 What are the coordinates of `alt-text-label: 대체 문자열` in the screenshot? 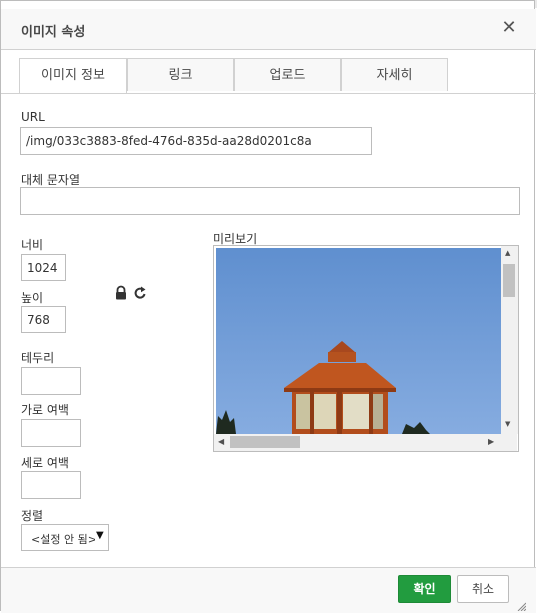 It's located at (51, 180).